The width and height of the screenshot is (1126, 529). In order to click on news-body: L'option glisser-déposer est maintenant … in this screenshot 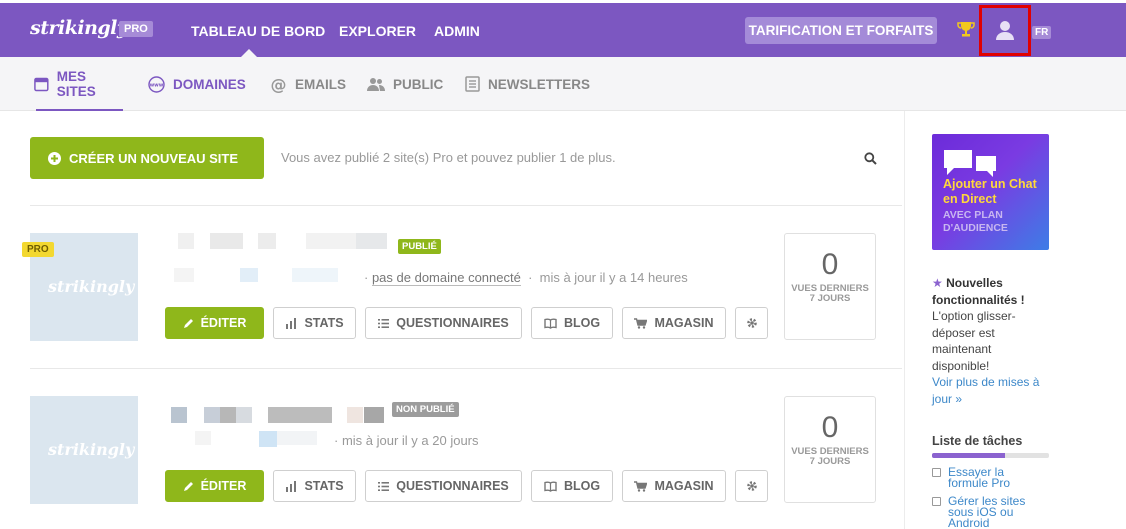, I will do `click(974, 341)`.